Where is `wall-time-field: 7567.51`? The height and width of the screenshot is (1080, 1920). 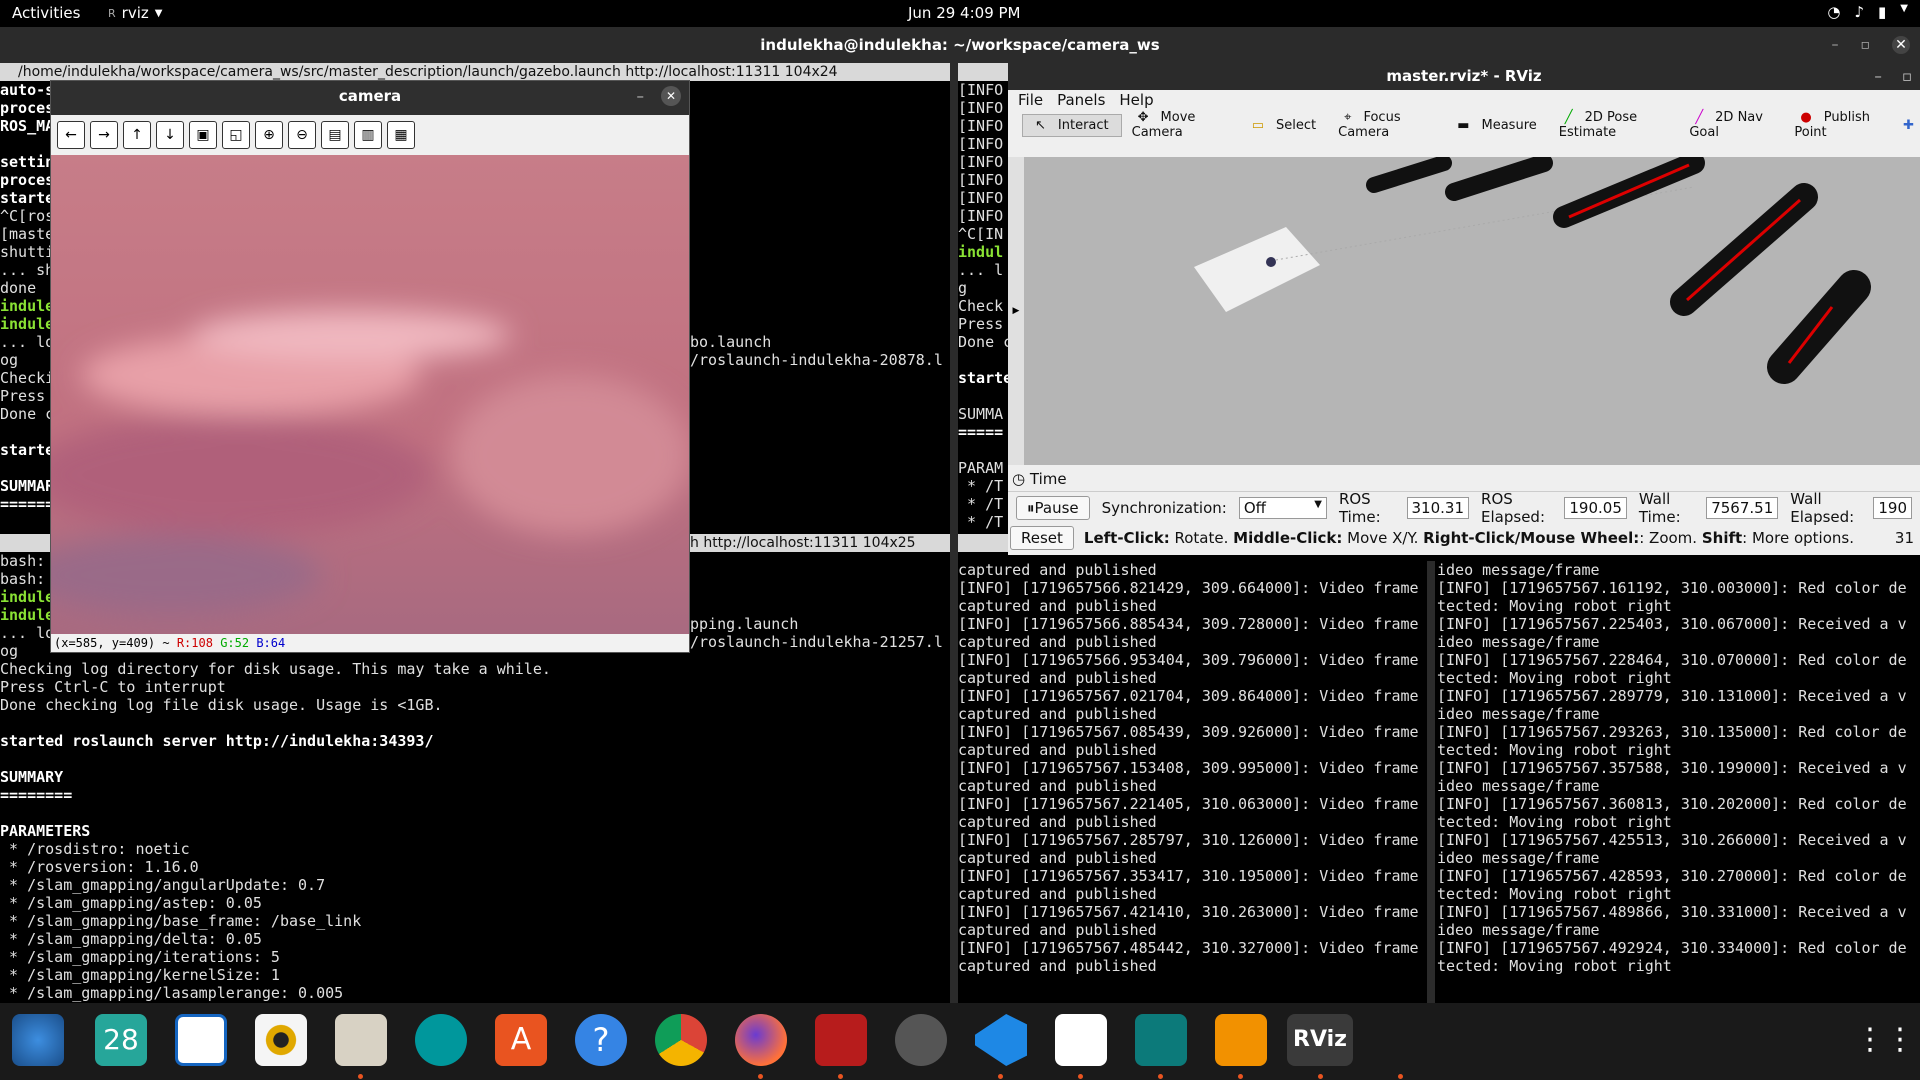 wall-time-field: 7567.51 is located at coordinates (1742, 508).